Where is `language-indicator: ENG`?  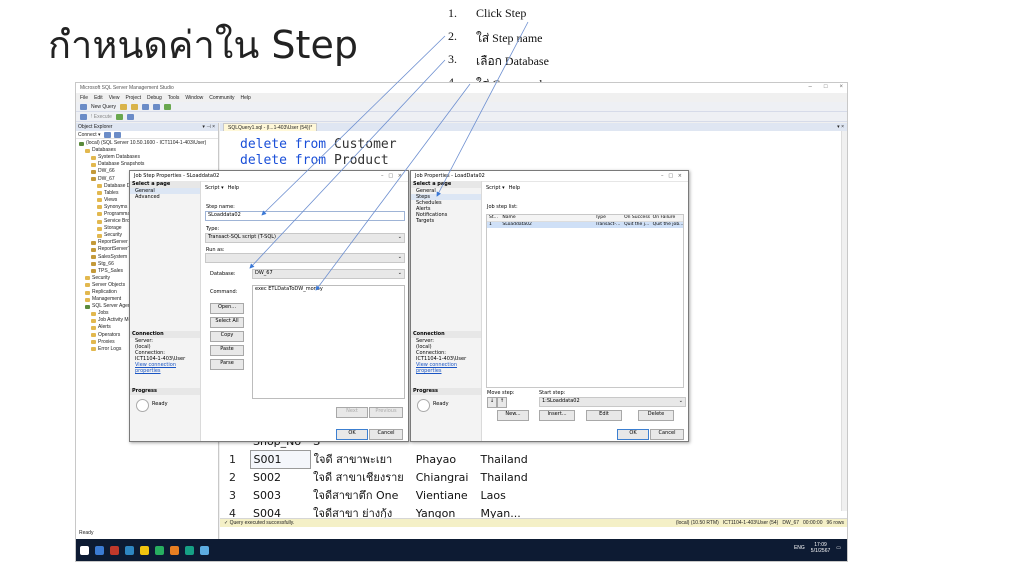
language-indicator: ENG is located at coordinates (799, 548).